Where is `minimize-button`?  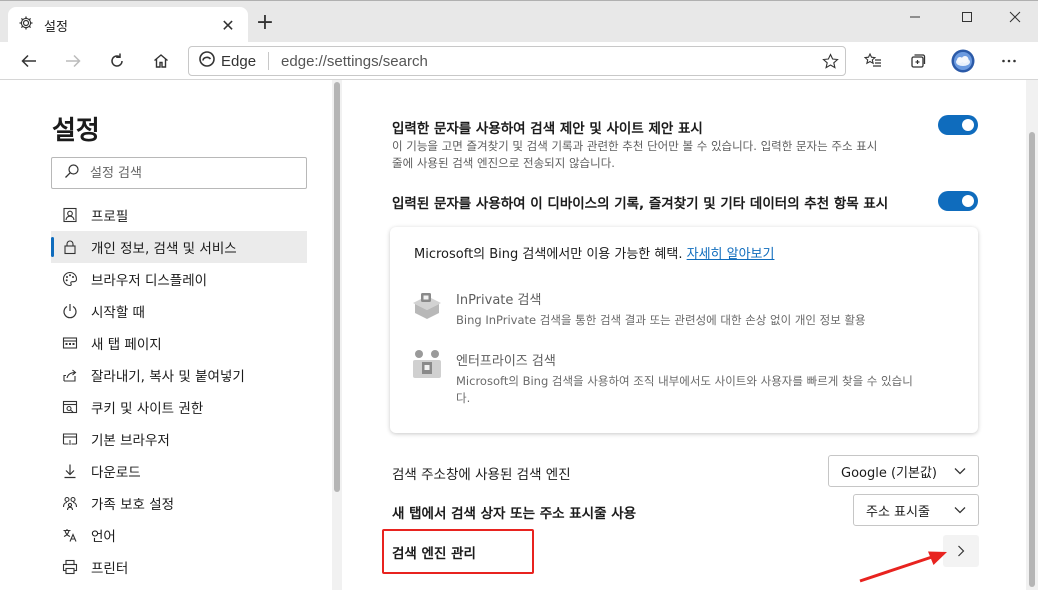
minimize-button is located at coordinates (915, 17).